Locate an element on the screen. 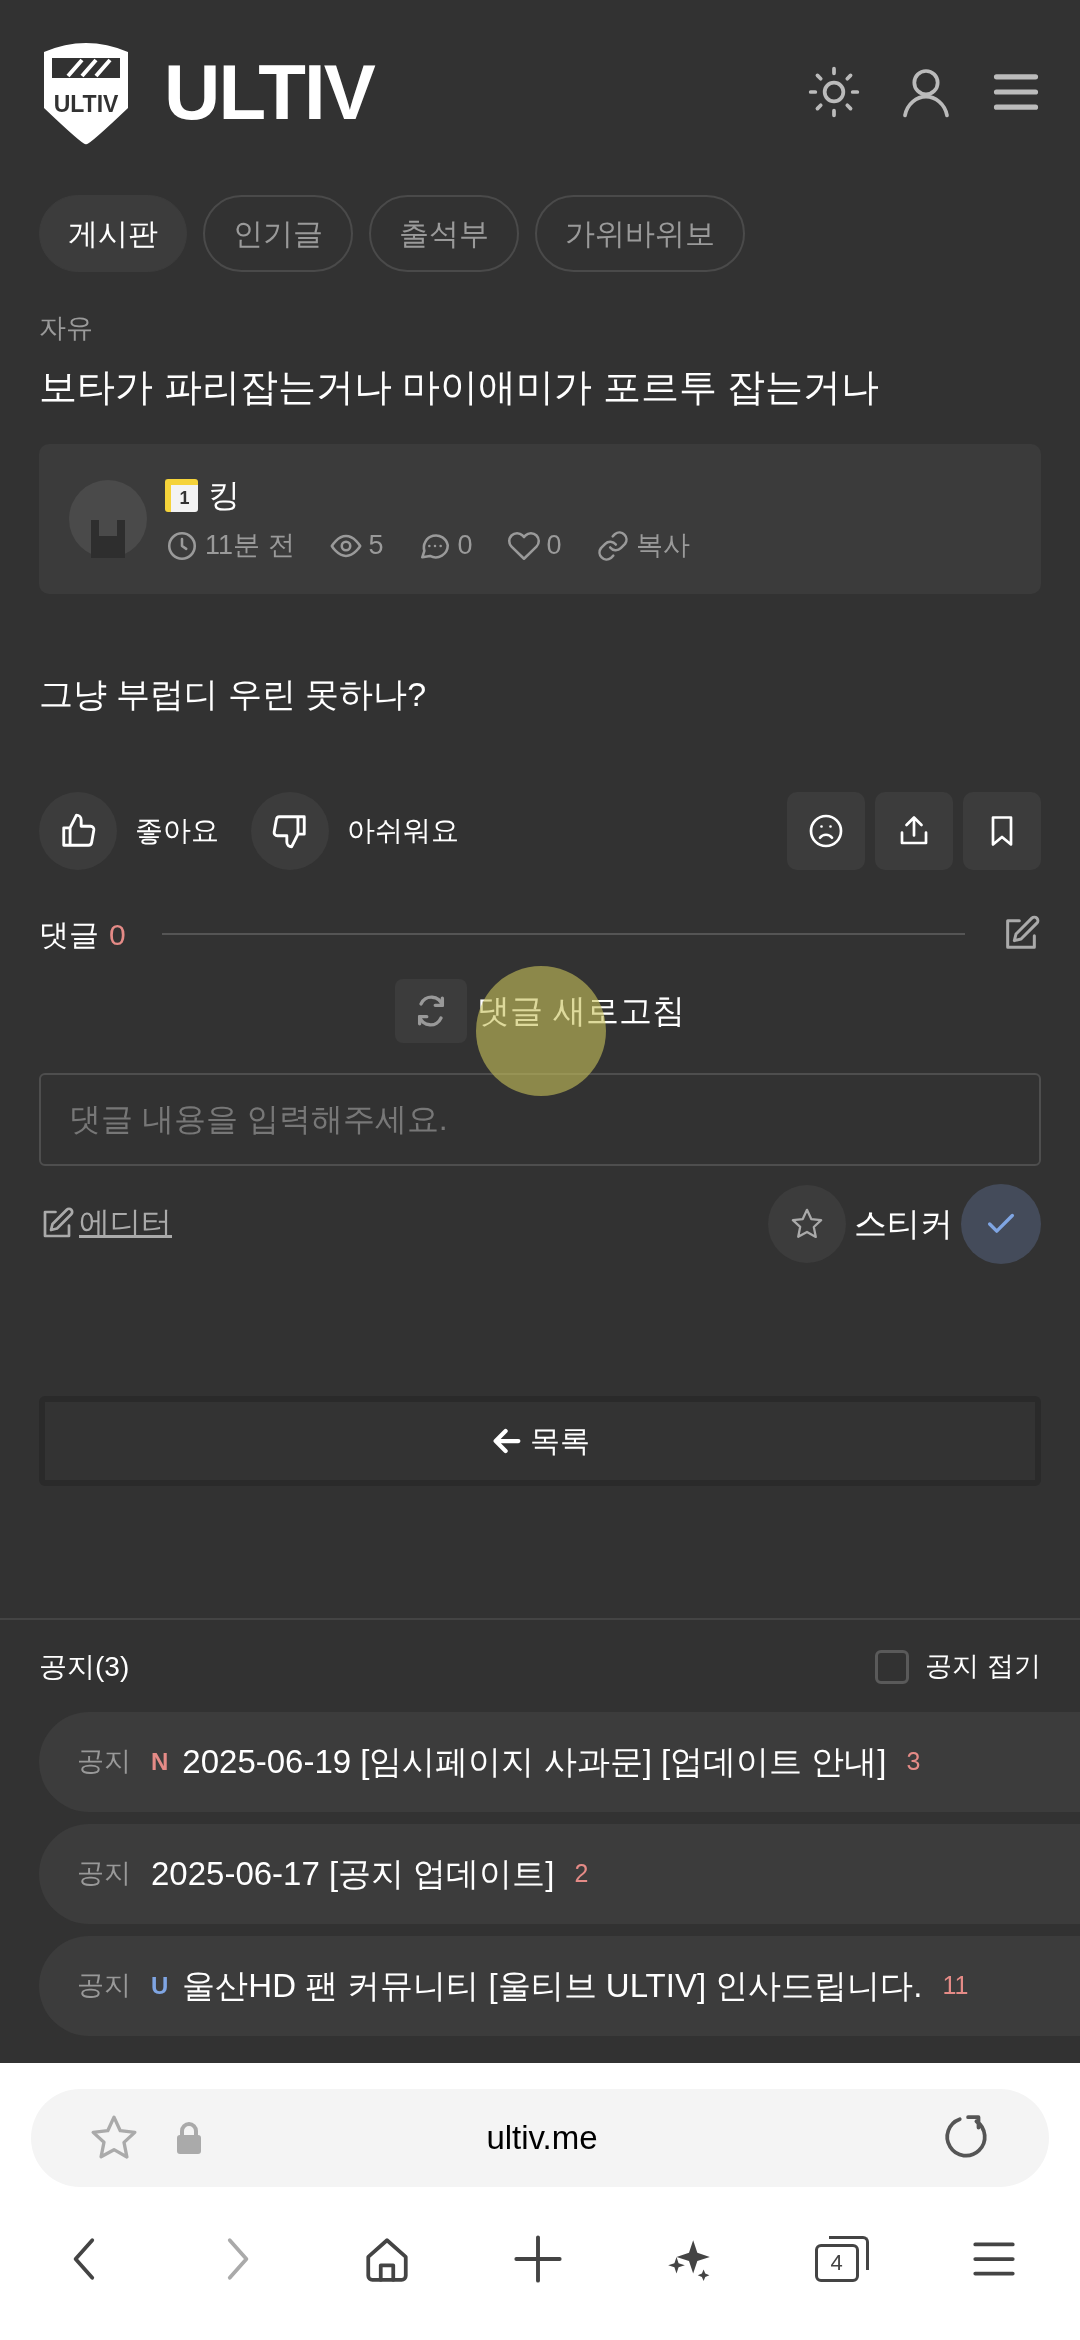 The width and height of the screenshot is (1080, 2340). comment-count: 0 is located at coordinates (465, 546).